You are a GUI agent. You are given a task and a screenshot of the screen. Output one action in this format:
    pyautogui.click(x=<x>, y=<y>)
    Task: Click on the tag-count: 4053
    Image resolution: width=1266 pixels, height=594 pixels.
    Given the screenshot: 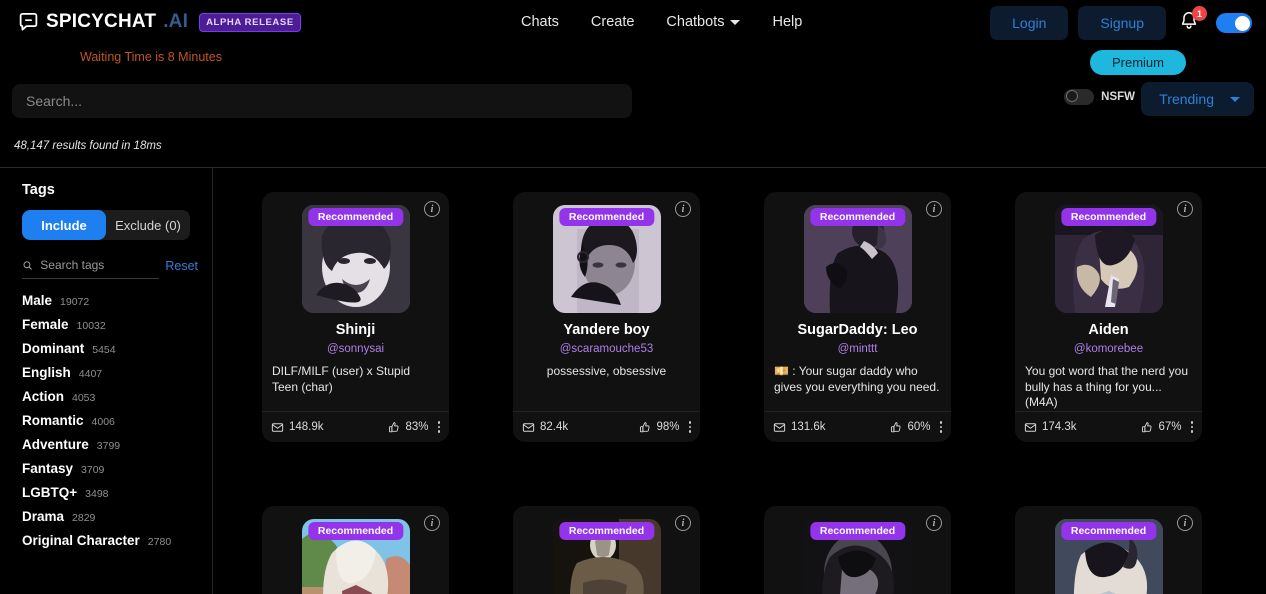 What is the action you would take?
    pyautogui.click(x=84, y=398)
    